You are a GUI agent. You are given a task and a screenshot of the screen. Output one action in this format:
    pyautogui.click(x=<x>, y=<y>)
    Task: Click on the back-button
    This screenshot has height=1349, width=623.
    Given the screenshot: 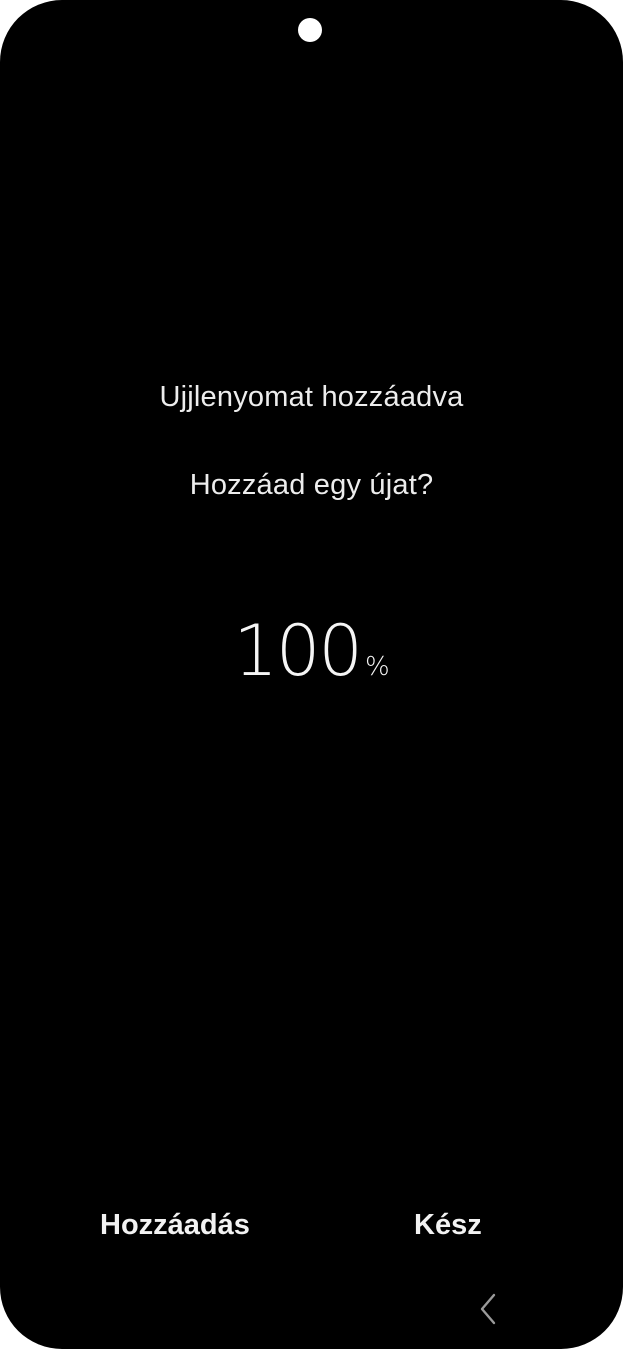 What is the action you would take?
    pyautogui.click(x=488, y=1309)
    